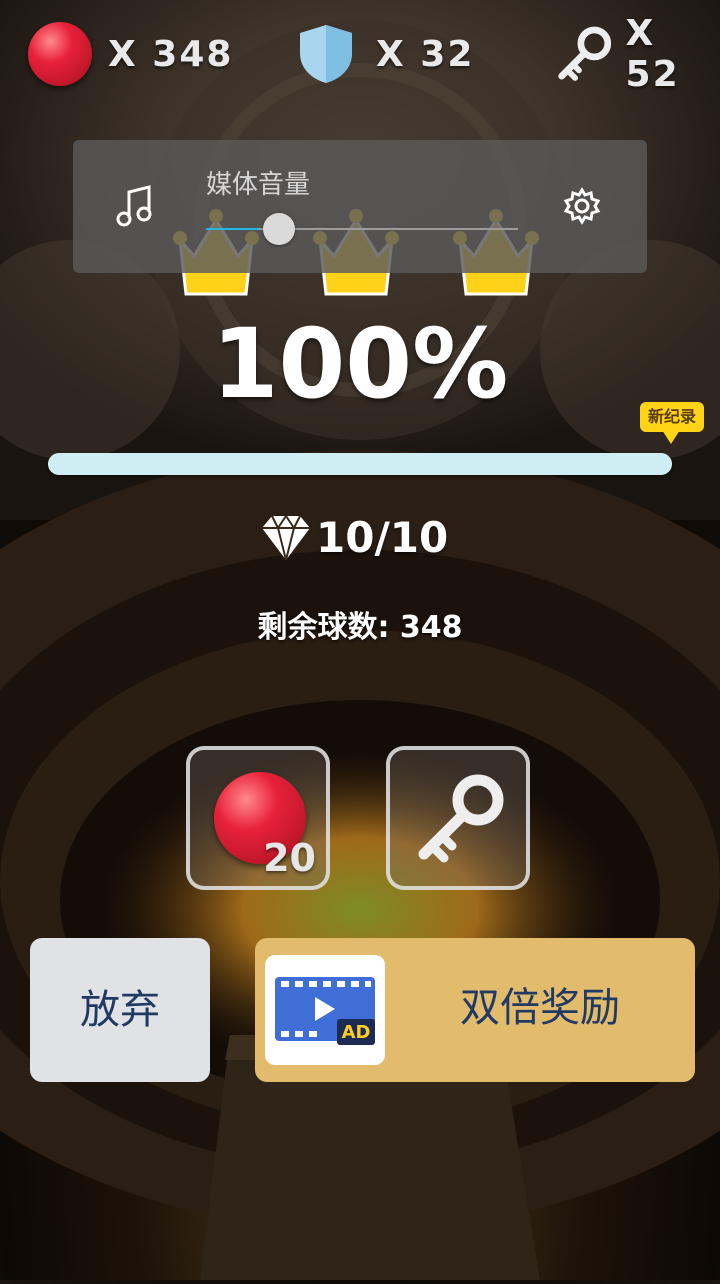 This screenshot has width=720, height=1284. Describe the element at coordinates (289, 858) in the screenshot. I see `reward-ball-count: 20` at that location.